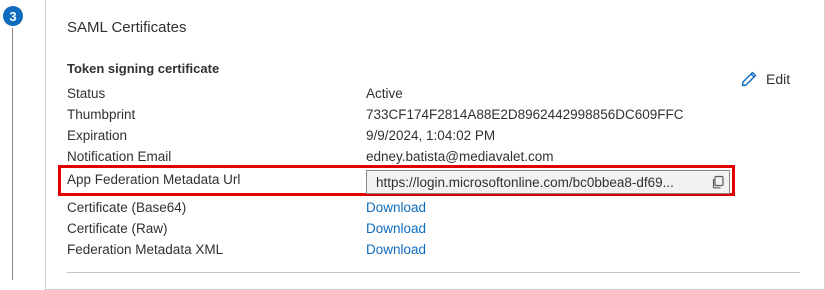 The height and width of the screenshot is (290, 825). I want to click on status-label: Status, so click(86, 93).